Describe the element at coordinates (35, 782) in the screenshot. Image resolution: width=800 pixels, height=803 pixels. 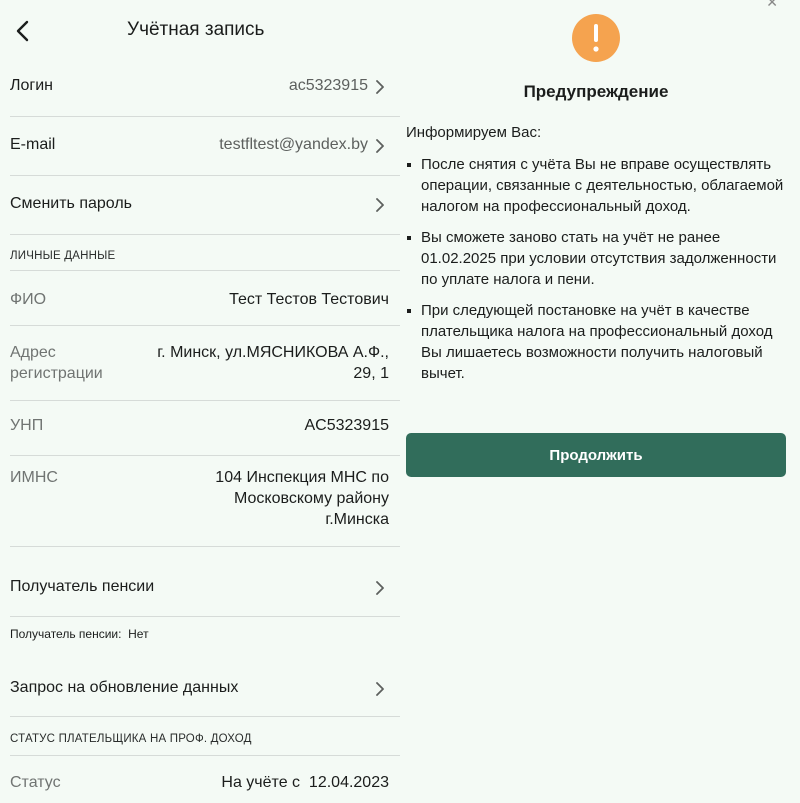
I see `status-label: Статус` at that location.